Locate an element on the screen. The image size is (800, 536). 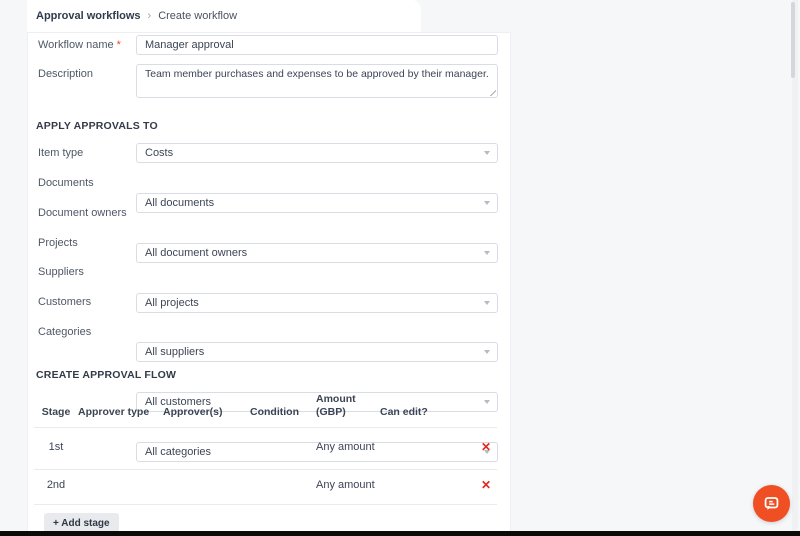
required-asterisk: * is located at coordinates (118, 45).